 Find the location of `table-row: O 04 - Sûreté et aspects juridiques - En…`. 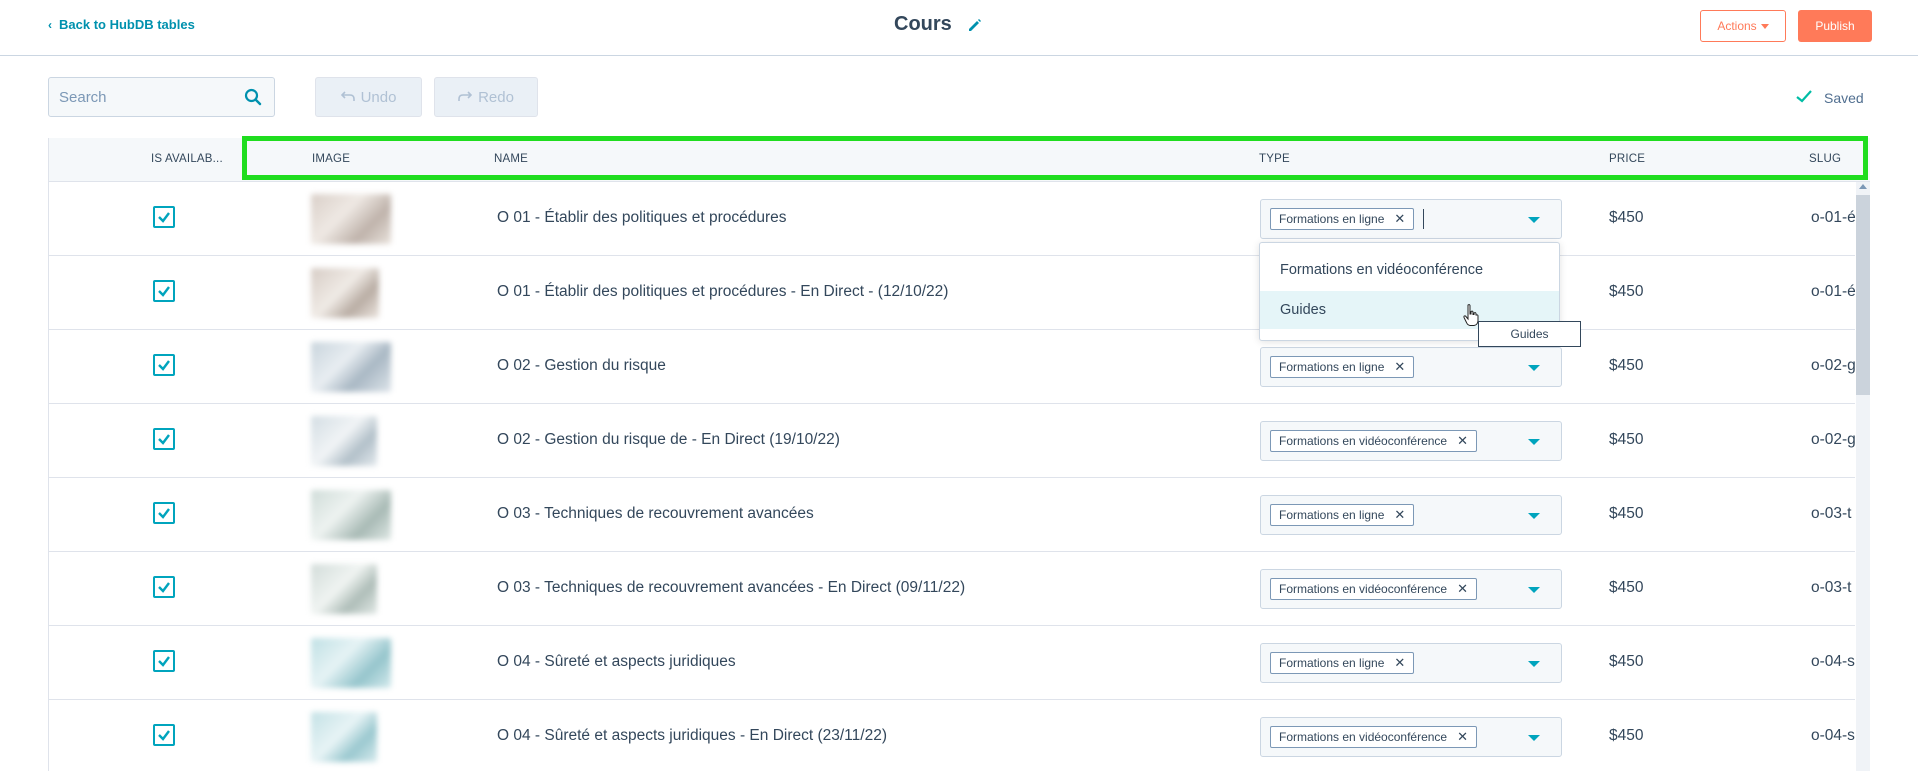

table-row: O 04 - Sûreté et aspects juridiques - En… is located at coordinates (952, 735).